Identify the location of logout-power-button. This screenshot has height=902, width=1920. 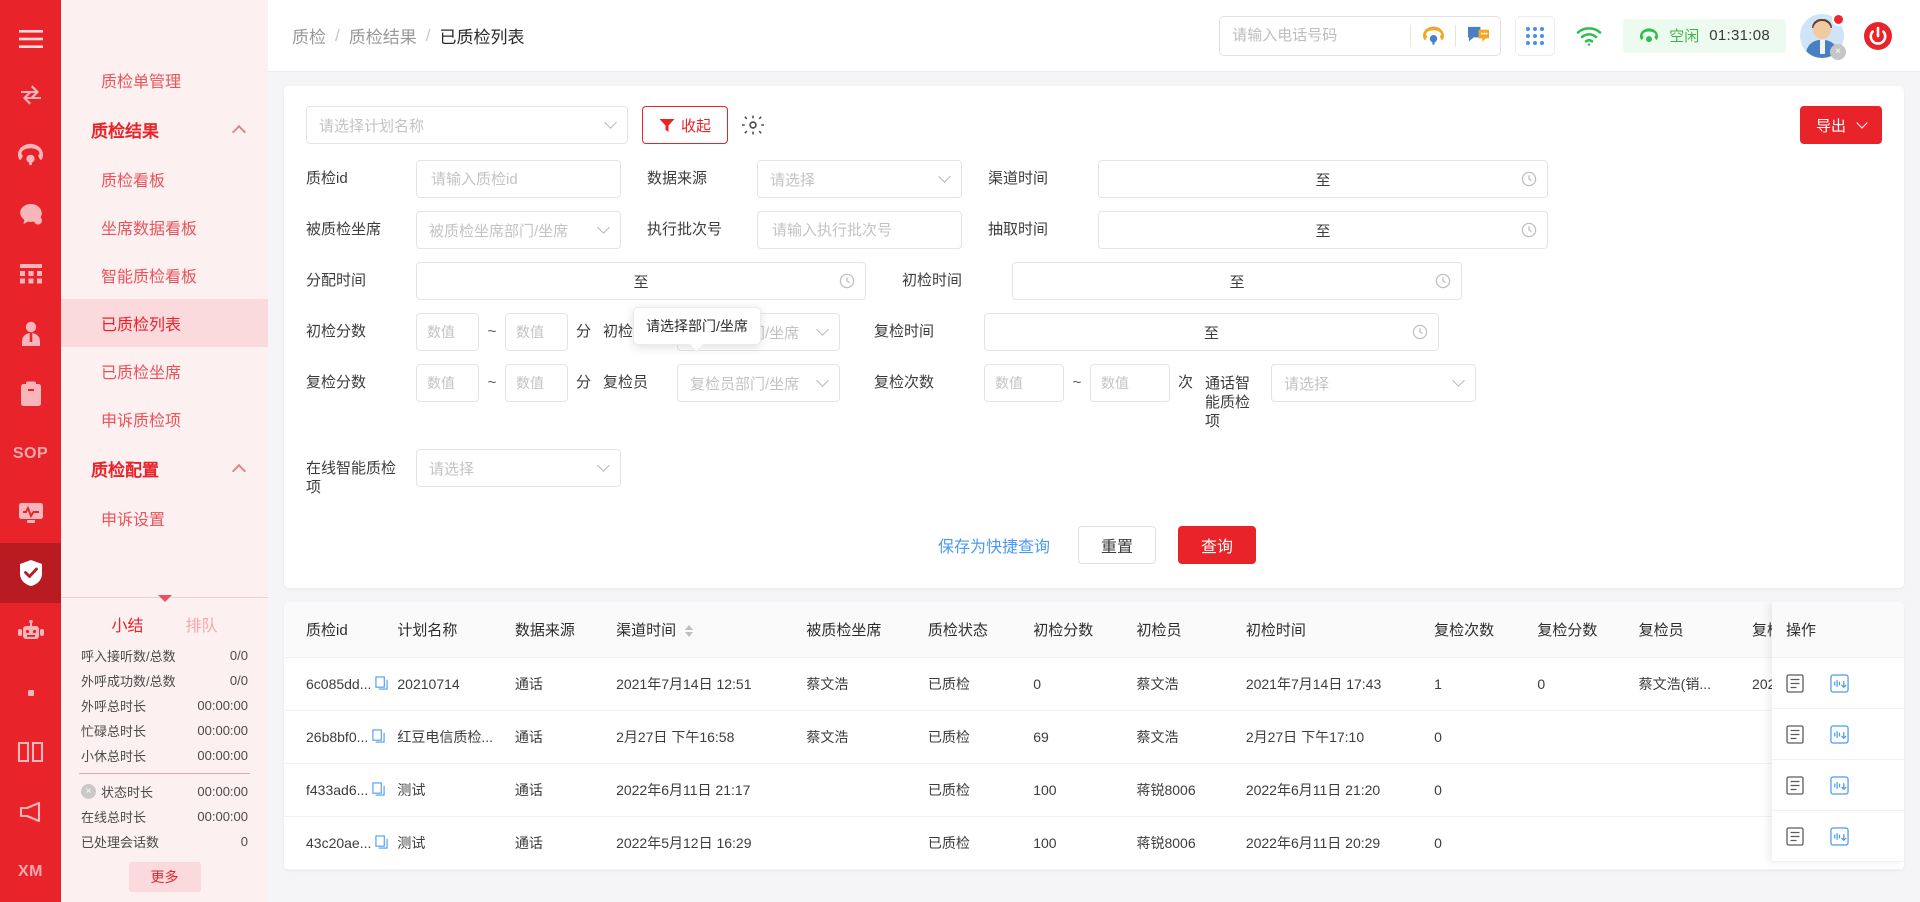
(1878, 36).